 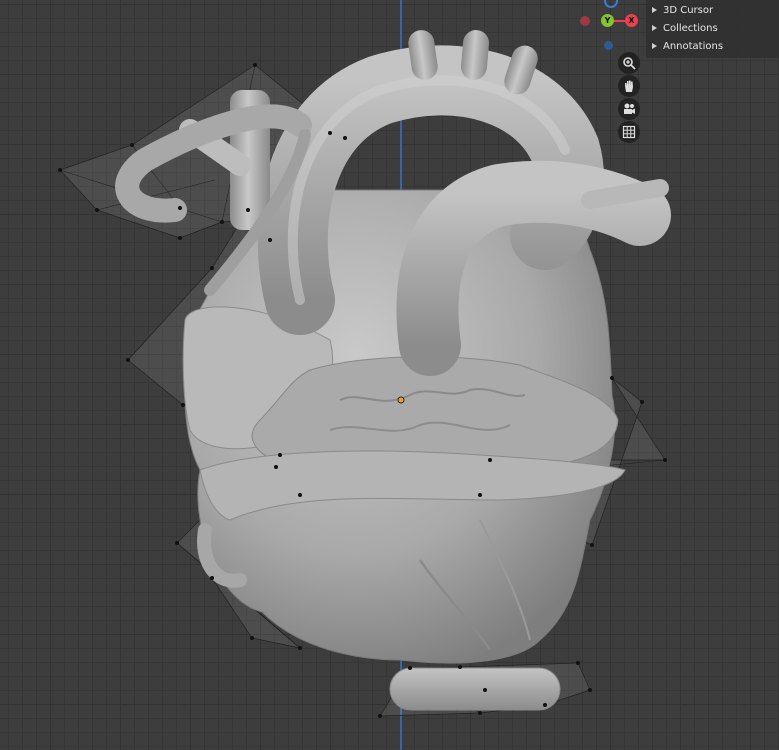 I want to click on panel-3d-cursor: 3D Cursor, so click(x=682, y=11).